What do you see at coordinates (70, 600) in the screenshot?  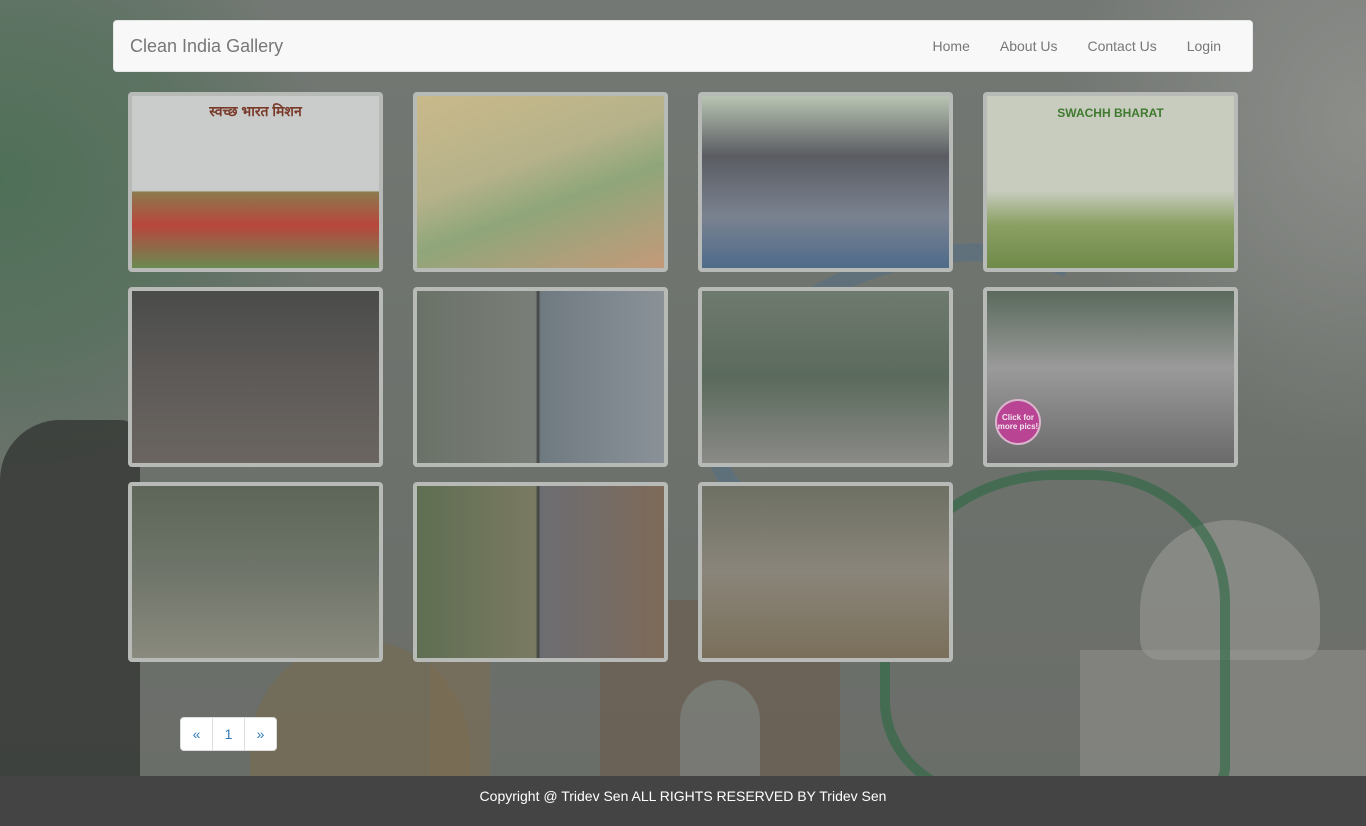 I see `background-silhouette` at bounding box center [70, 600].